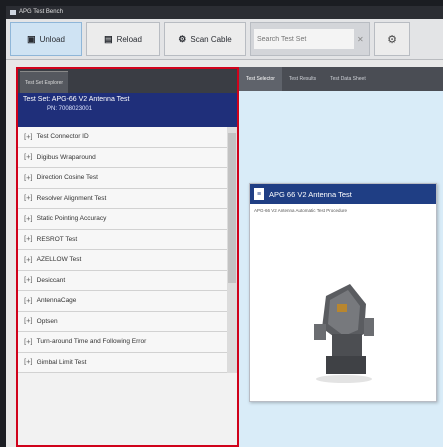 This screenshot has width=443, height=447. Describe the element at coordinates (122, 137) in the screenshot. I see `tree-item: [+] Test Connector ID` at that location.